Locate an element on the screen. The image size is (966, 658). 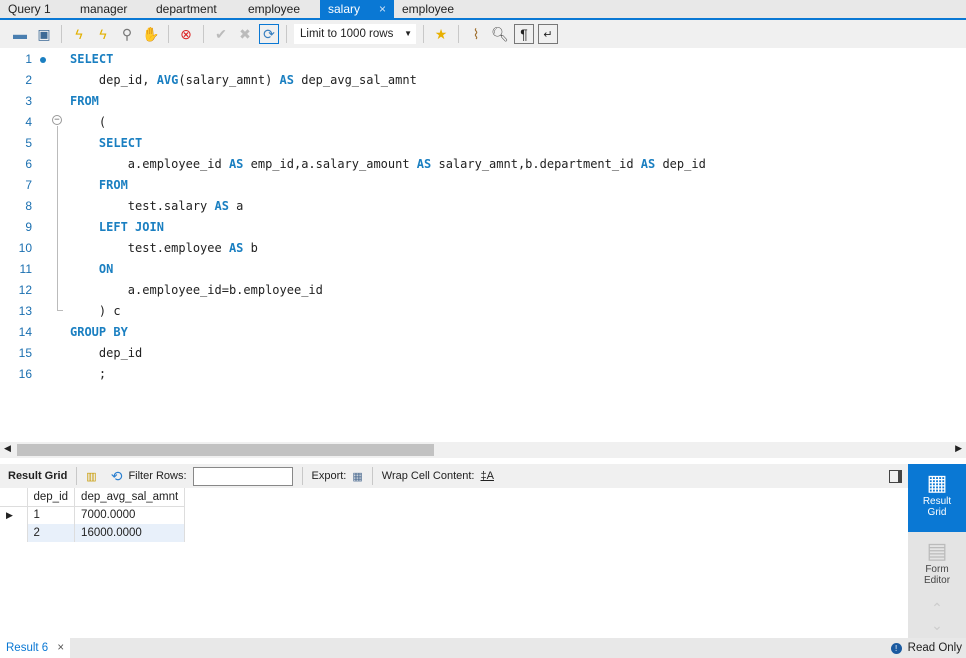
sql-keyword: SELECT is located at coordinates (92, 59).